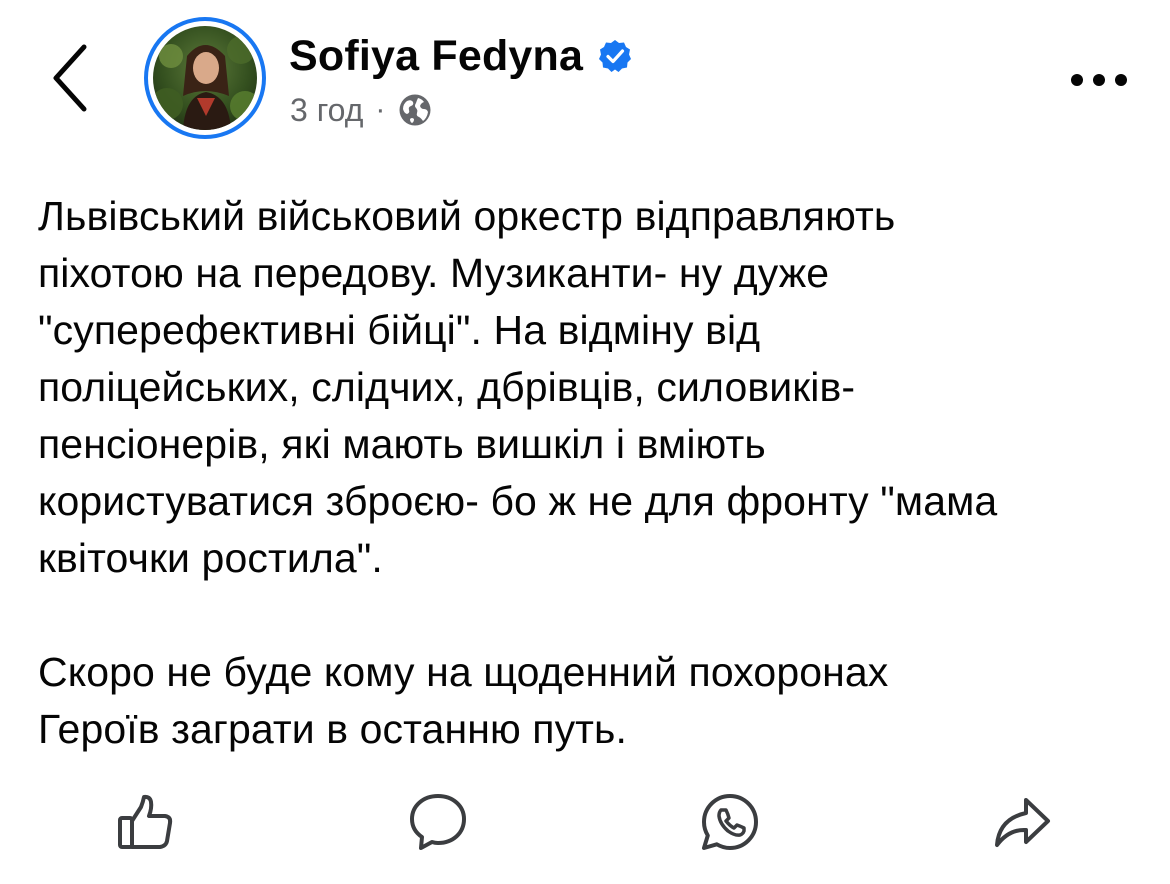 This screenshot has height=884, width=1170. I want to click on comment-bubble-icon, so click(438, 822).